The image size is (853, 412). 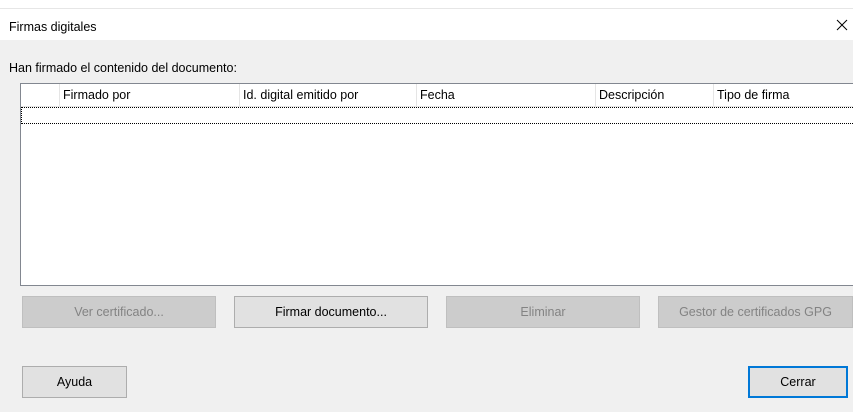 What do you see at coordinates (328, 95) in the screenshot?
I see `column-header-issued-by: Id. digital emitido por` at bounding box center [328, 95].